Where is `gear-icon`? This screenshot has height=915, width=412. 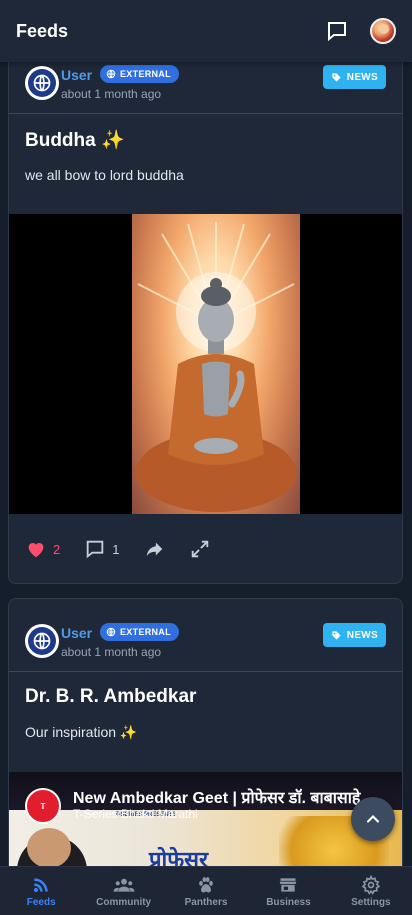 gear-icon is located at coordinates (371, 884).